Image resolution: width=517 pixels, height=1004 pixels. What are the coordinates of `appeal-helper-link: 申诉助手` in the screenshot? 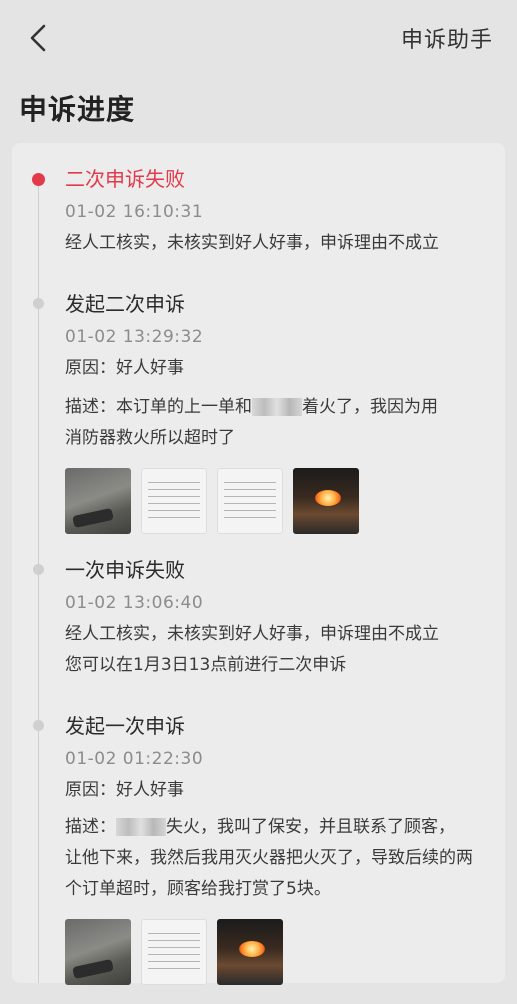 It's located at (447, 38).